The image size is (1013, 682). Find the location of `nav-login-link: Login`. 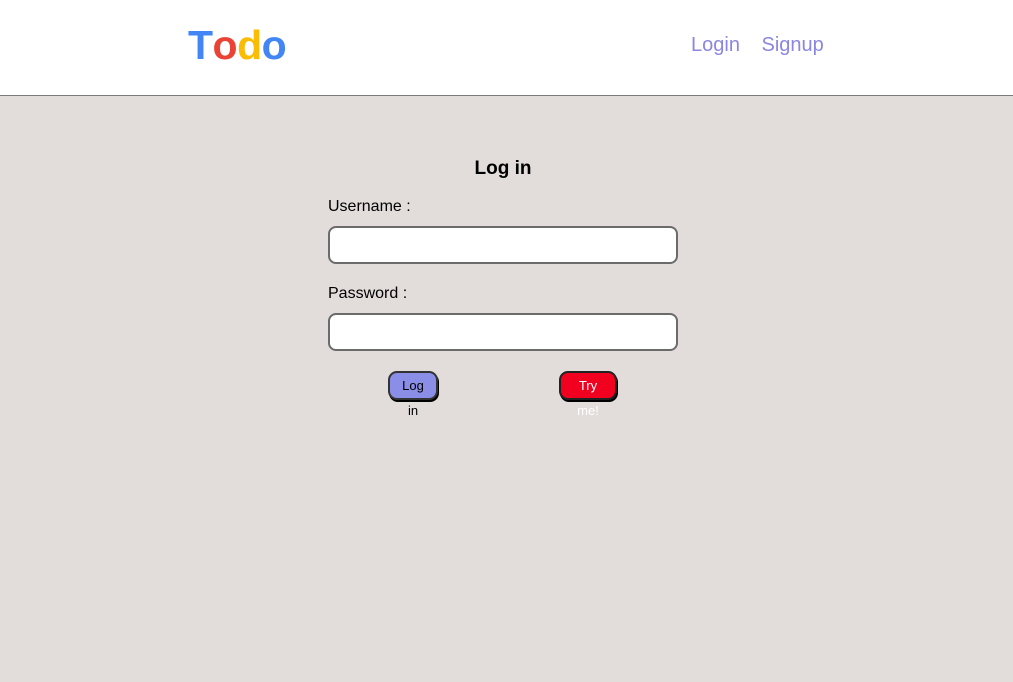

nav-login-link: Login is located at coordinates (715, 45).